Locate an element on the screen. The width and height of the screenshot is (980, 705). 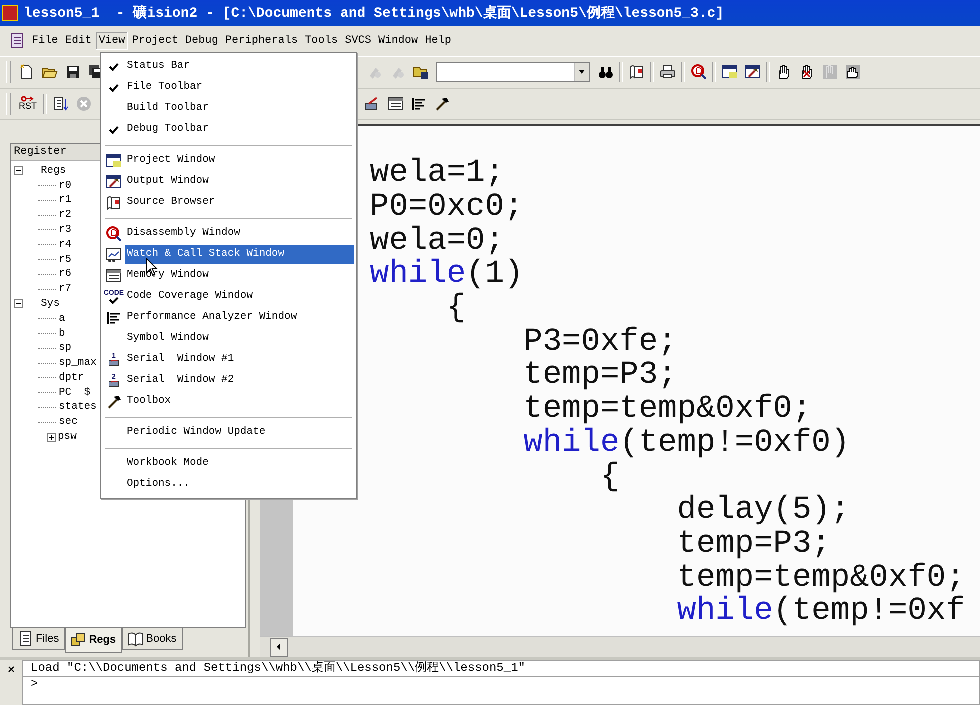
tree-item: PC $ is located at coordinates (75, 392).